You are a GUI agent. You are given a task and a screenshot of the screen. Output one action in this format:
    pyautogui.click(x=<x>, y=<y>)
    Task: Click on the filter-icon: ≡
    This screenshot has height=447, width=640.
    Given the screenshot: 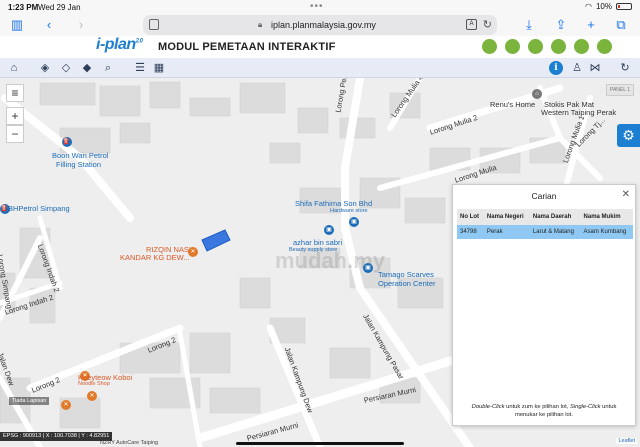 What is the action you would take?
    pyautogui.click(x=15, y=93)
    